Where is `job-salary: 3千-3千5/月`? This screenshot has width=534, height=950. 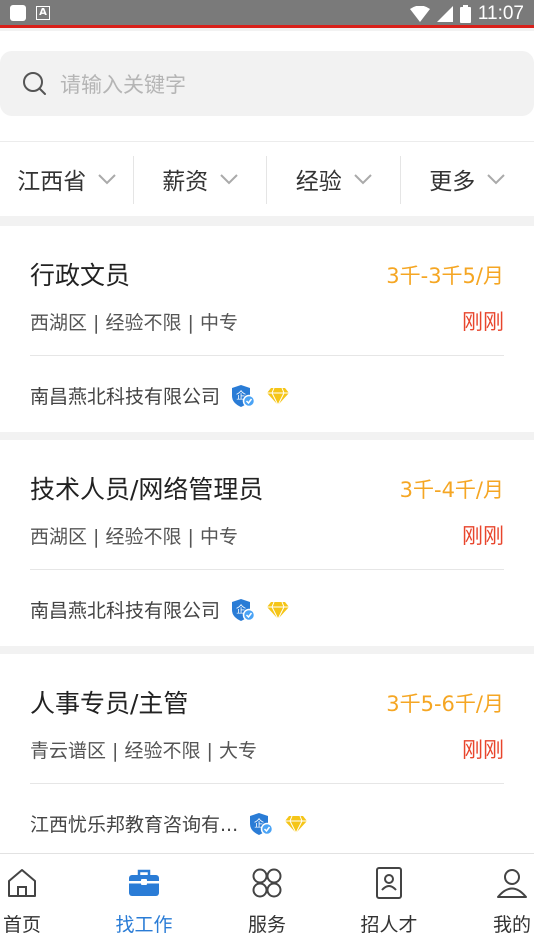 job-salary: 3千-3千5/月 is located at coordinates (445, 276).